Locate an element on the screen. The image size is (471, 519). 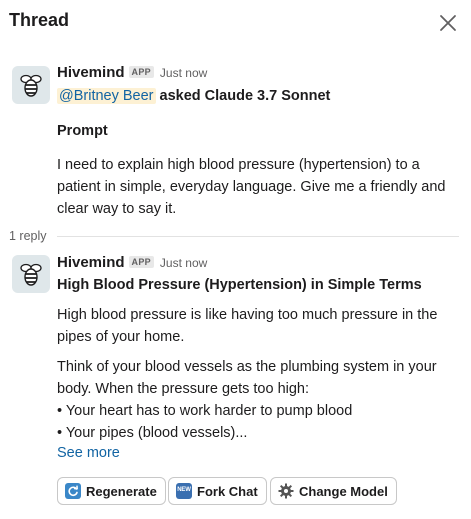
regenerate-label: Regenerate is located at coordinates (121, 491).